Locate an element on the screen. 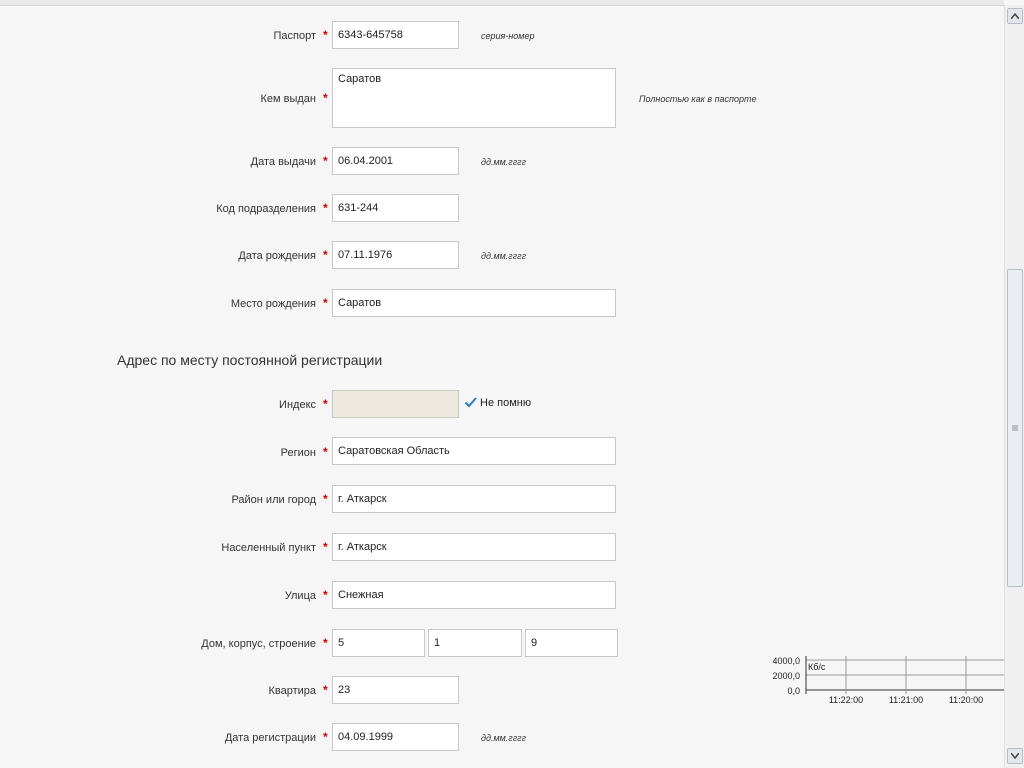  street-input is located at coordinates (474, 595).